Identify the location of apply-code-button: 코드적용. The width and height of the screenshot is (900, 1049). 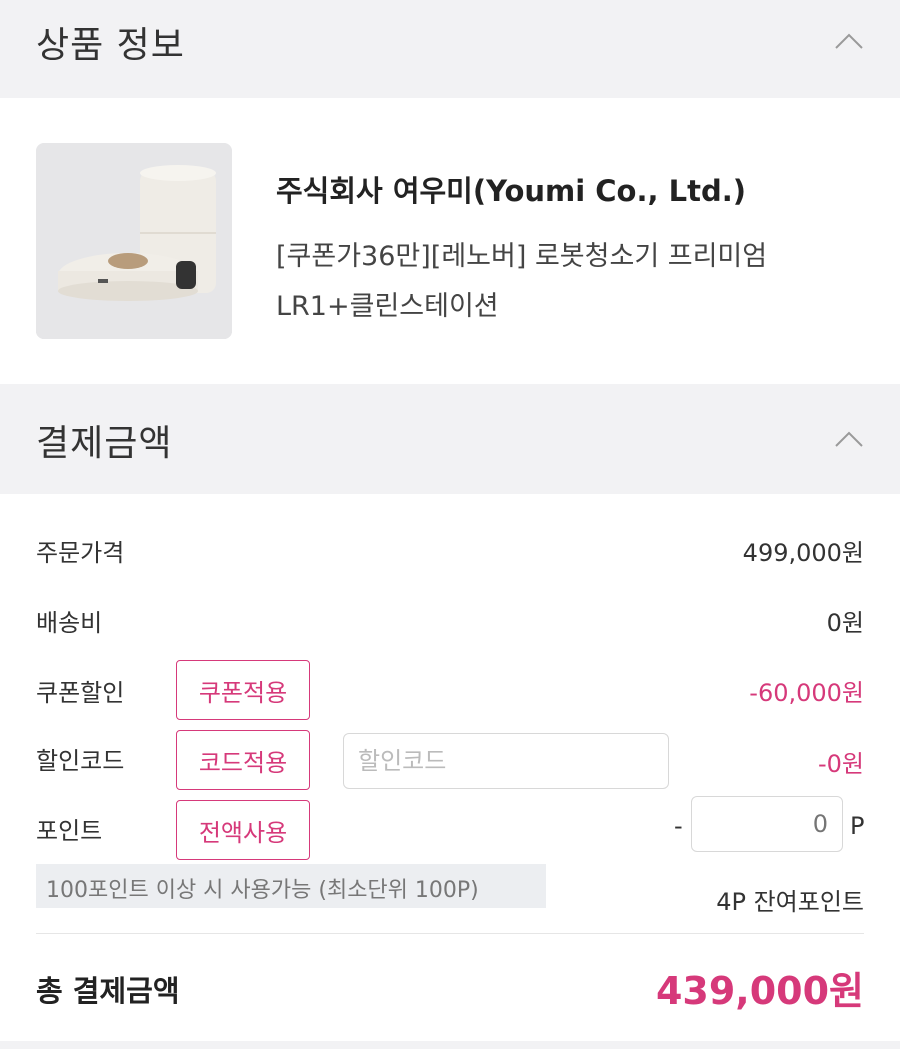
(243, 760).